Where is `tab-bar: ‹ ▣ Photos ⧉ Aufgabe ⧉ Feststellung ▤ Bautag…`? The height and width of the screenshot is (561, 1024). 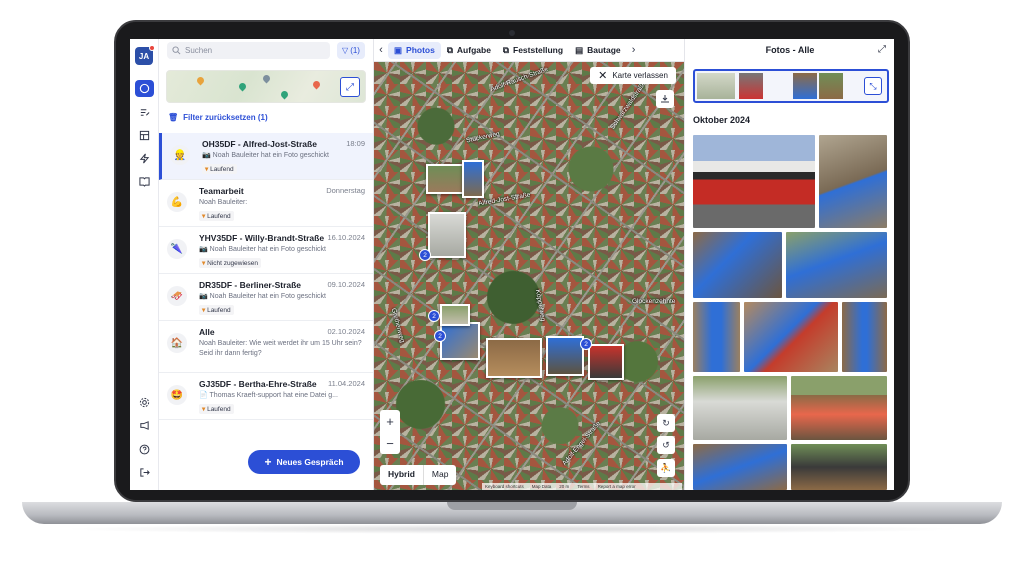
tab-bar: ‹ ▣ Photos ⧉ Aufgabe ⧉ Feststellung ▤ Bautag… is located at coordinates (529, 50).